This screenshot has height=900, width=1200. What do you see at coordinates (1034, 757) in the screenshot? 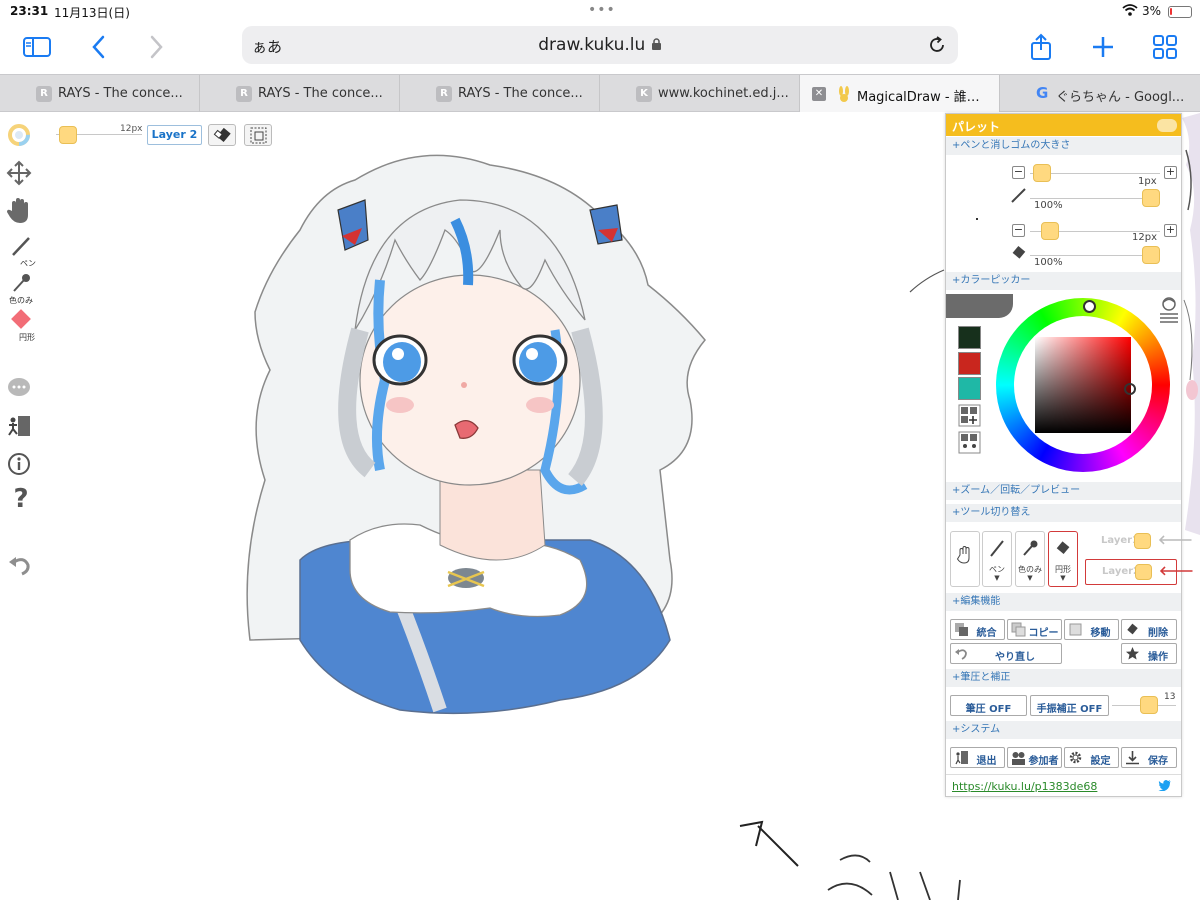
I see `participants-button: 参加者` at bounding box center [1034, 757].